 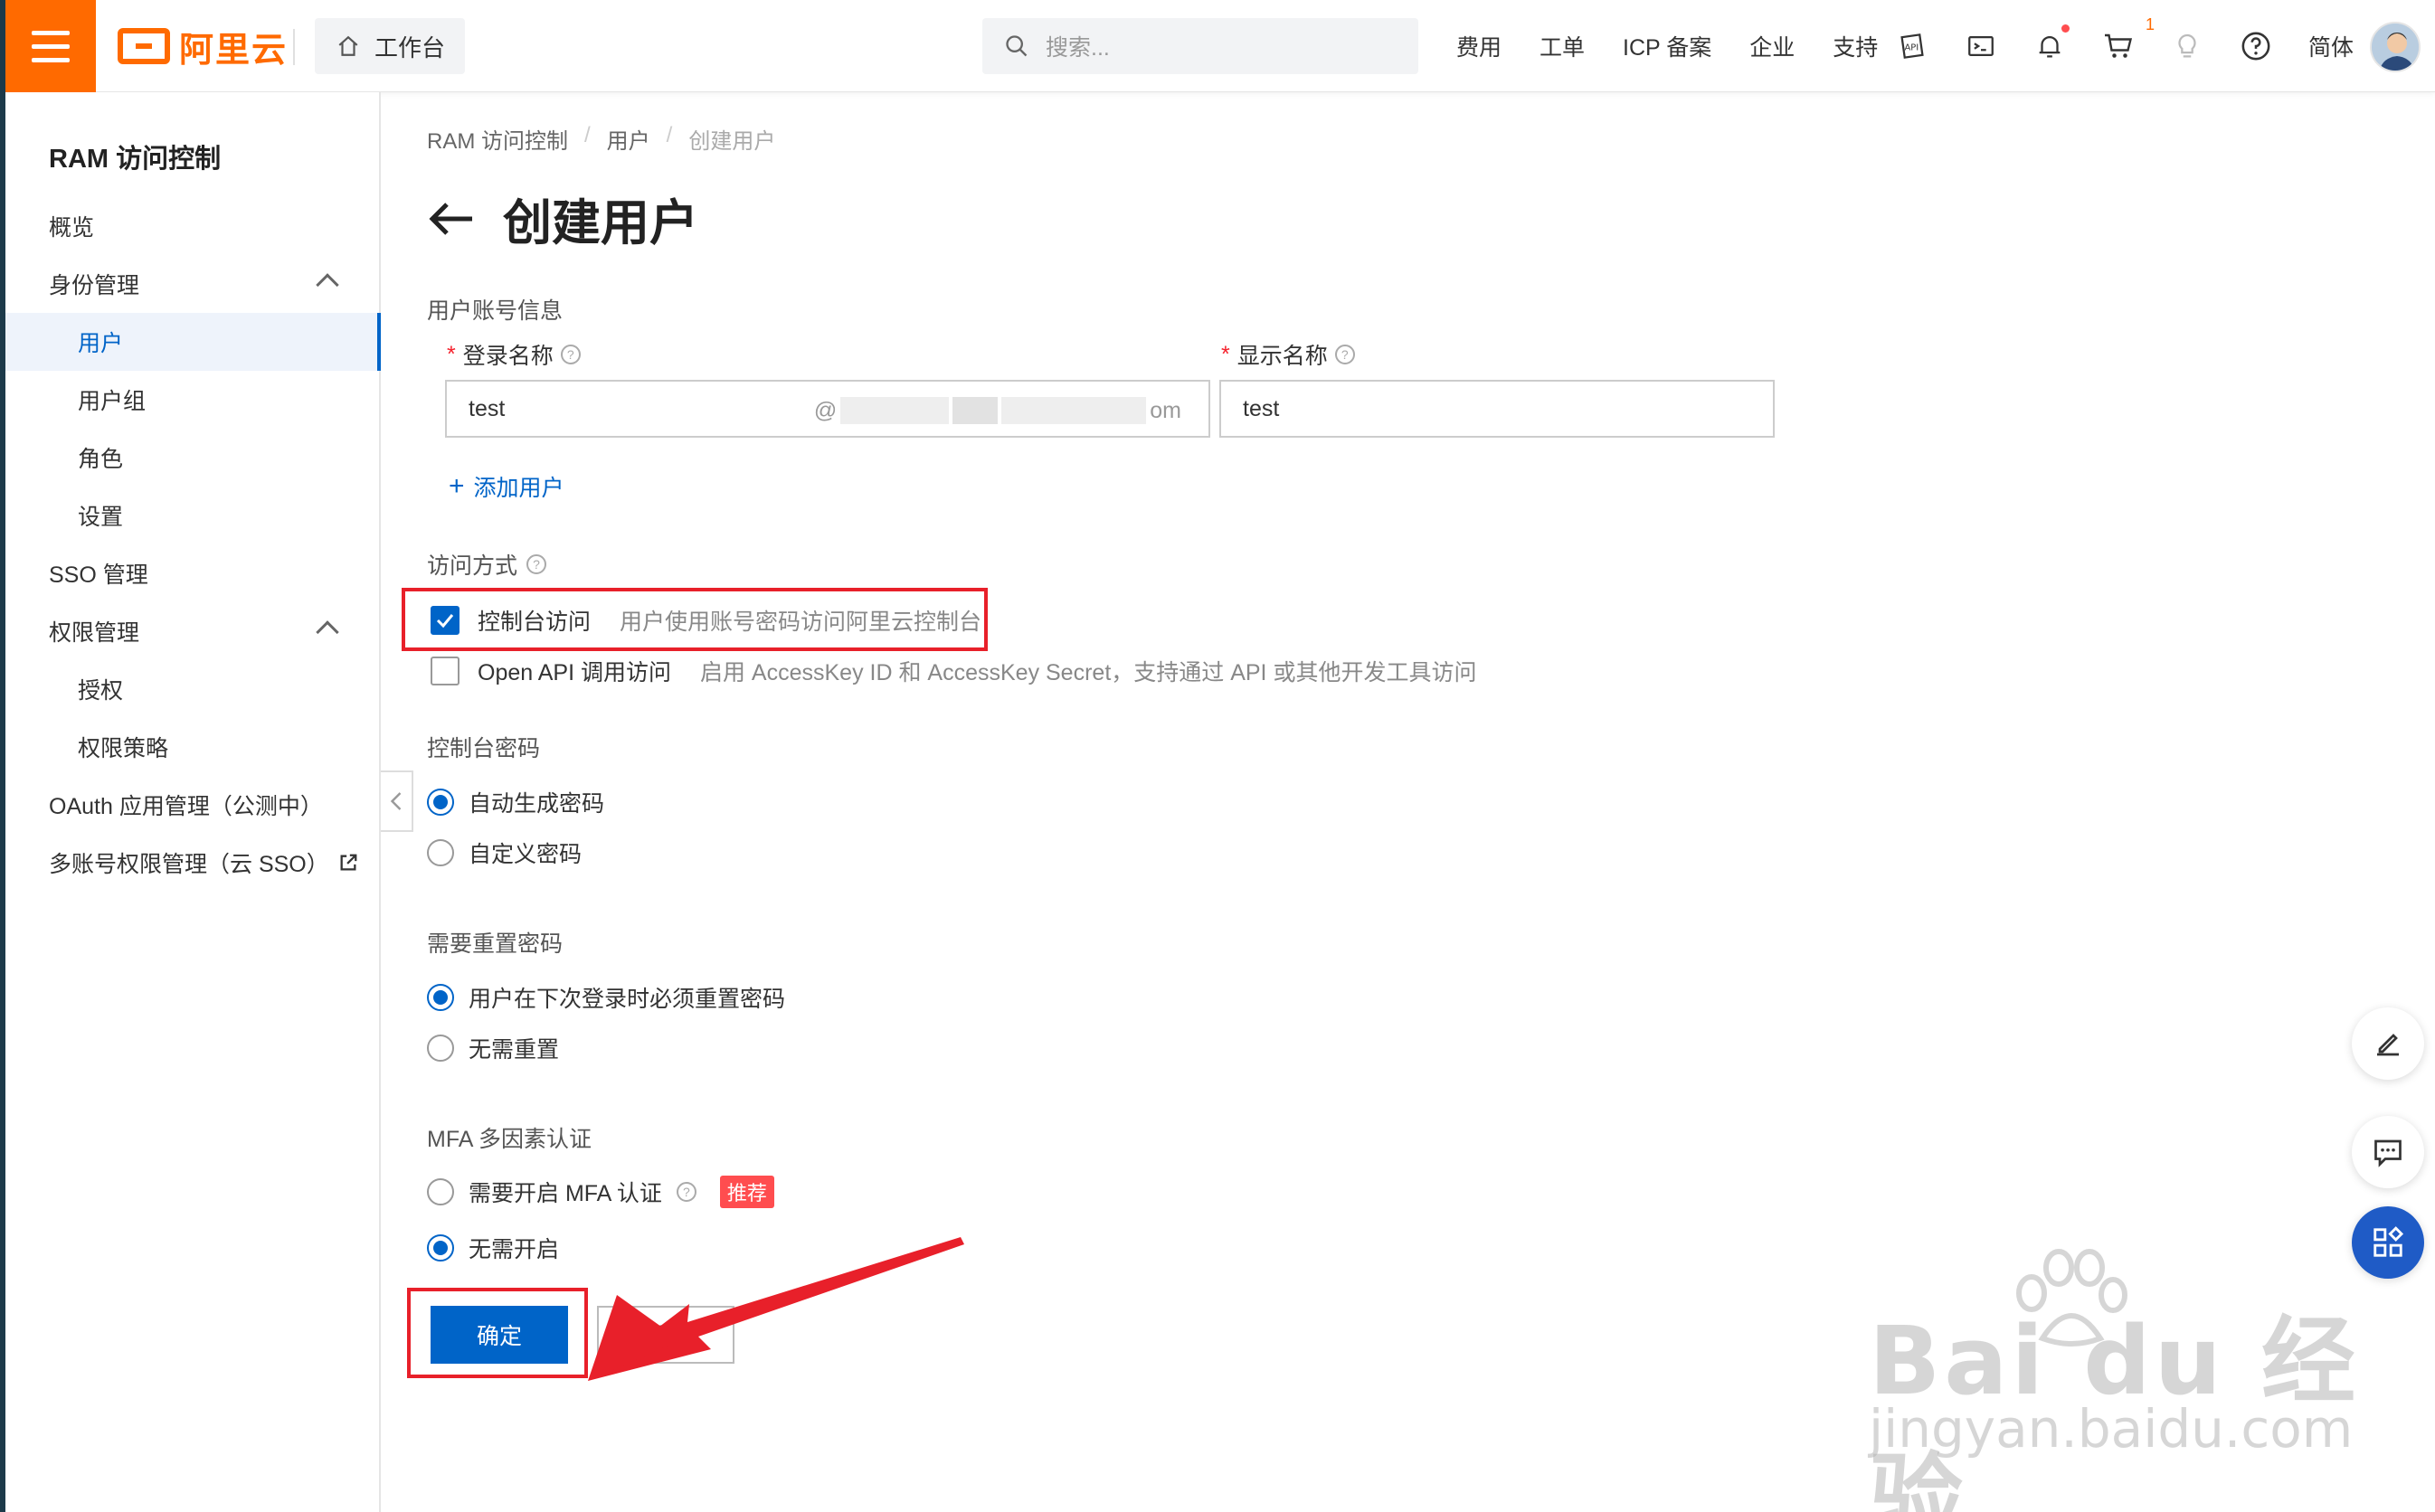 What do you see at coordinates (189, 864) in the screenshot?
I see `sidebar-item-label: 多账号权限管理（云 SSO）` at bounding box center [189, 864].